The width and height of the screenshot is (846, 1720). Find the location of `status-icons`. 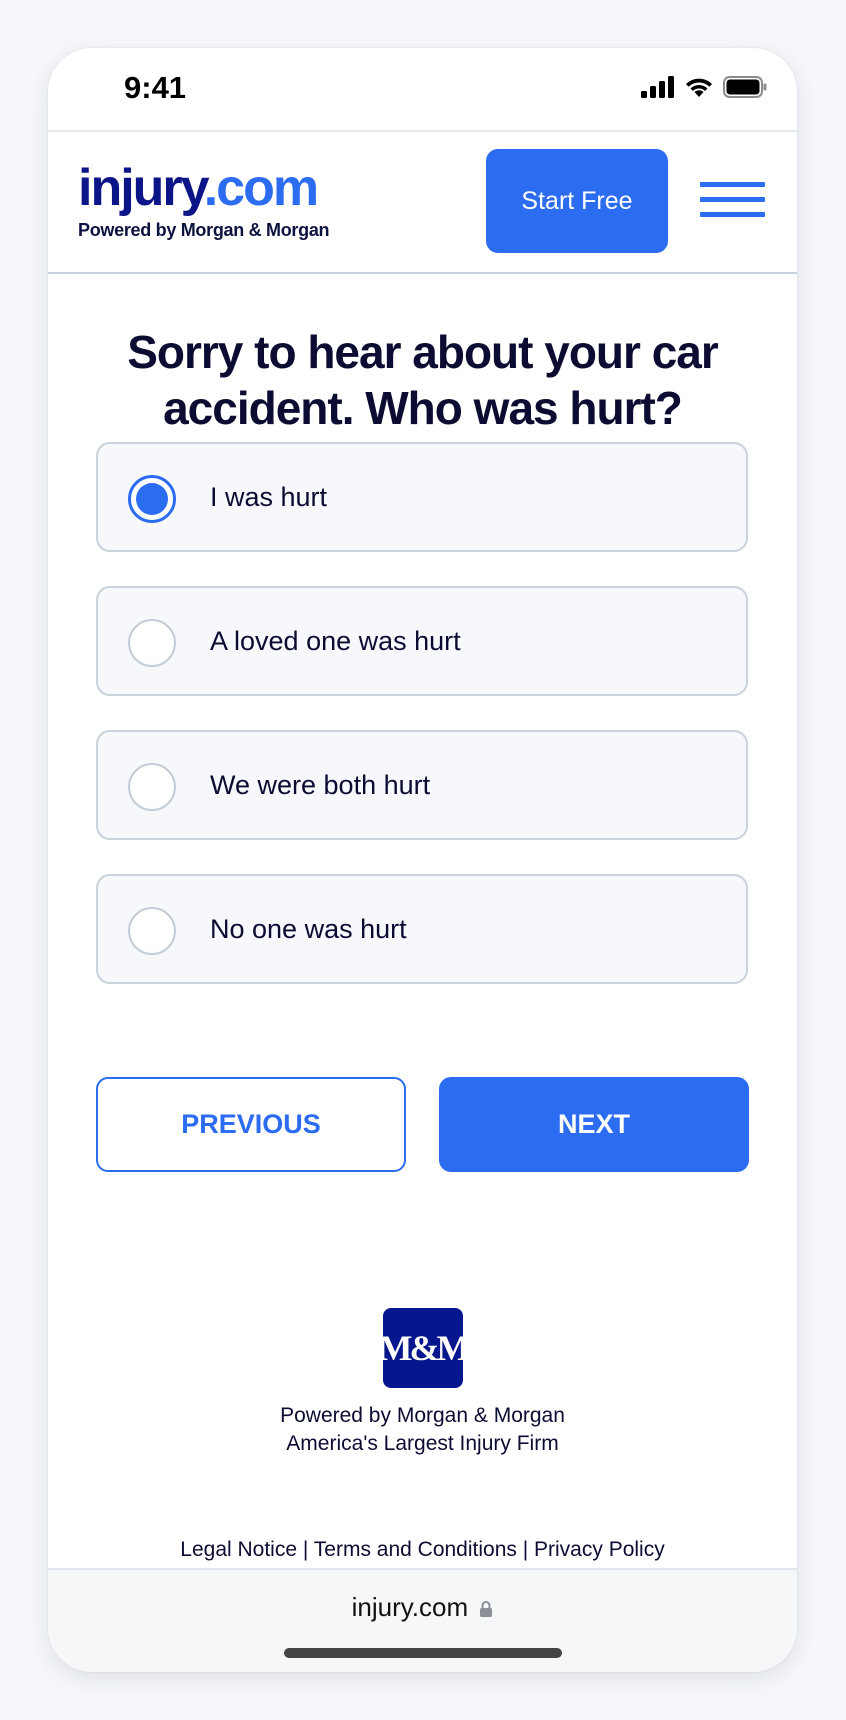

status-icons is located at coordinates (704, 89).